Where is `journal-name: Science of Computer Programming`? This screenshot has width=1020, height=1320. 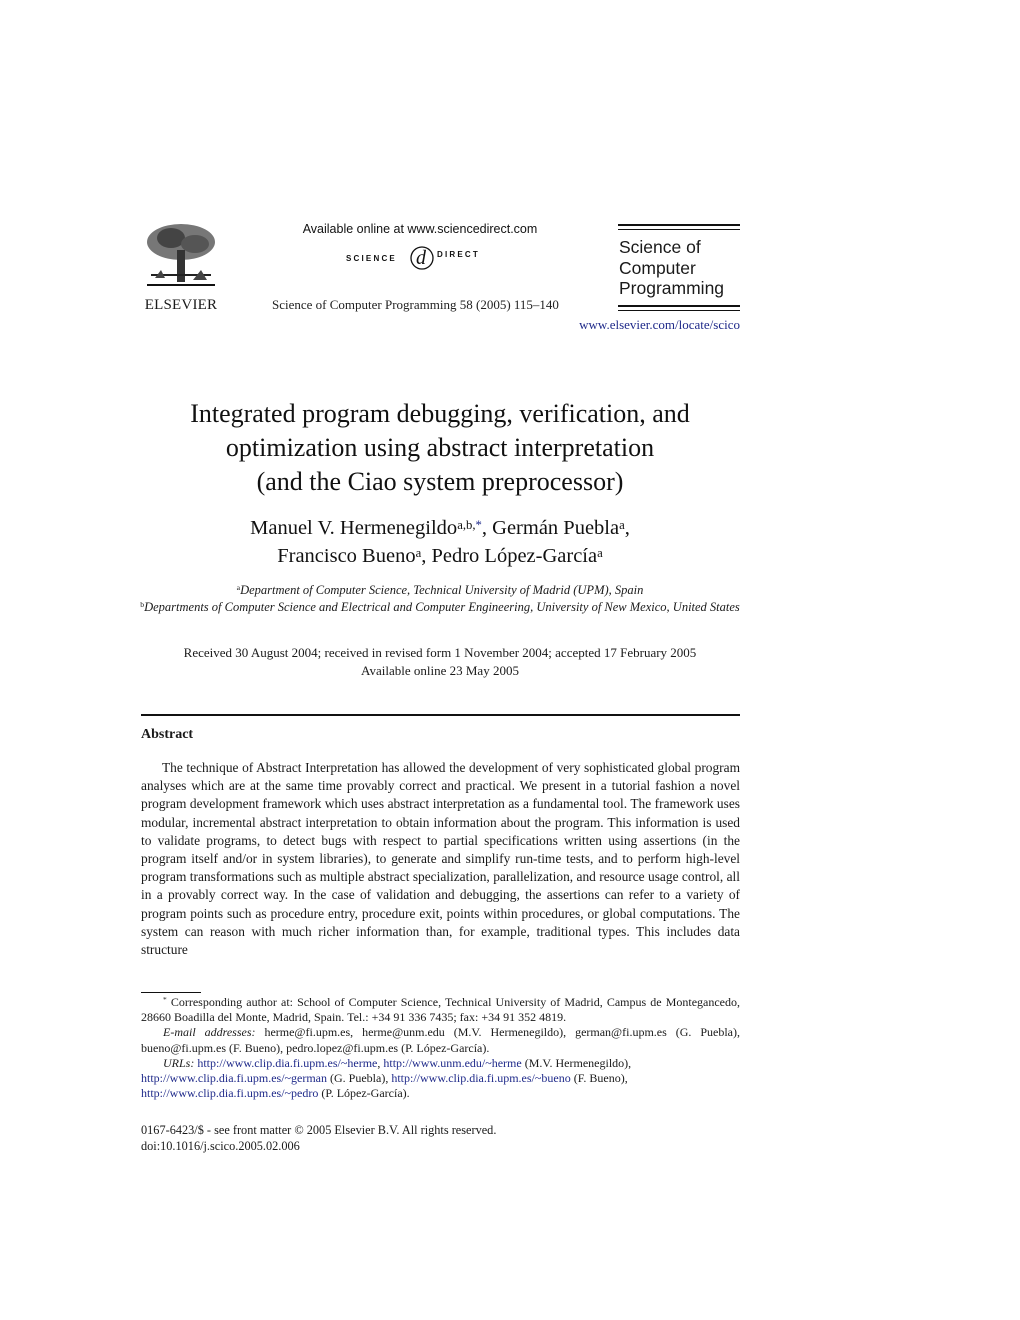
journal-name: Science of Computer Programming is located at coordinates (672, 267).